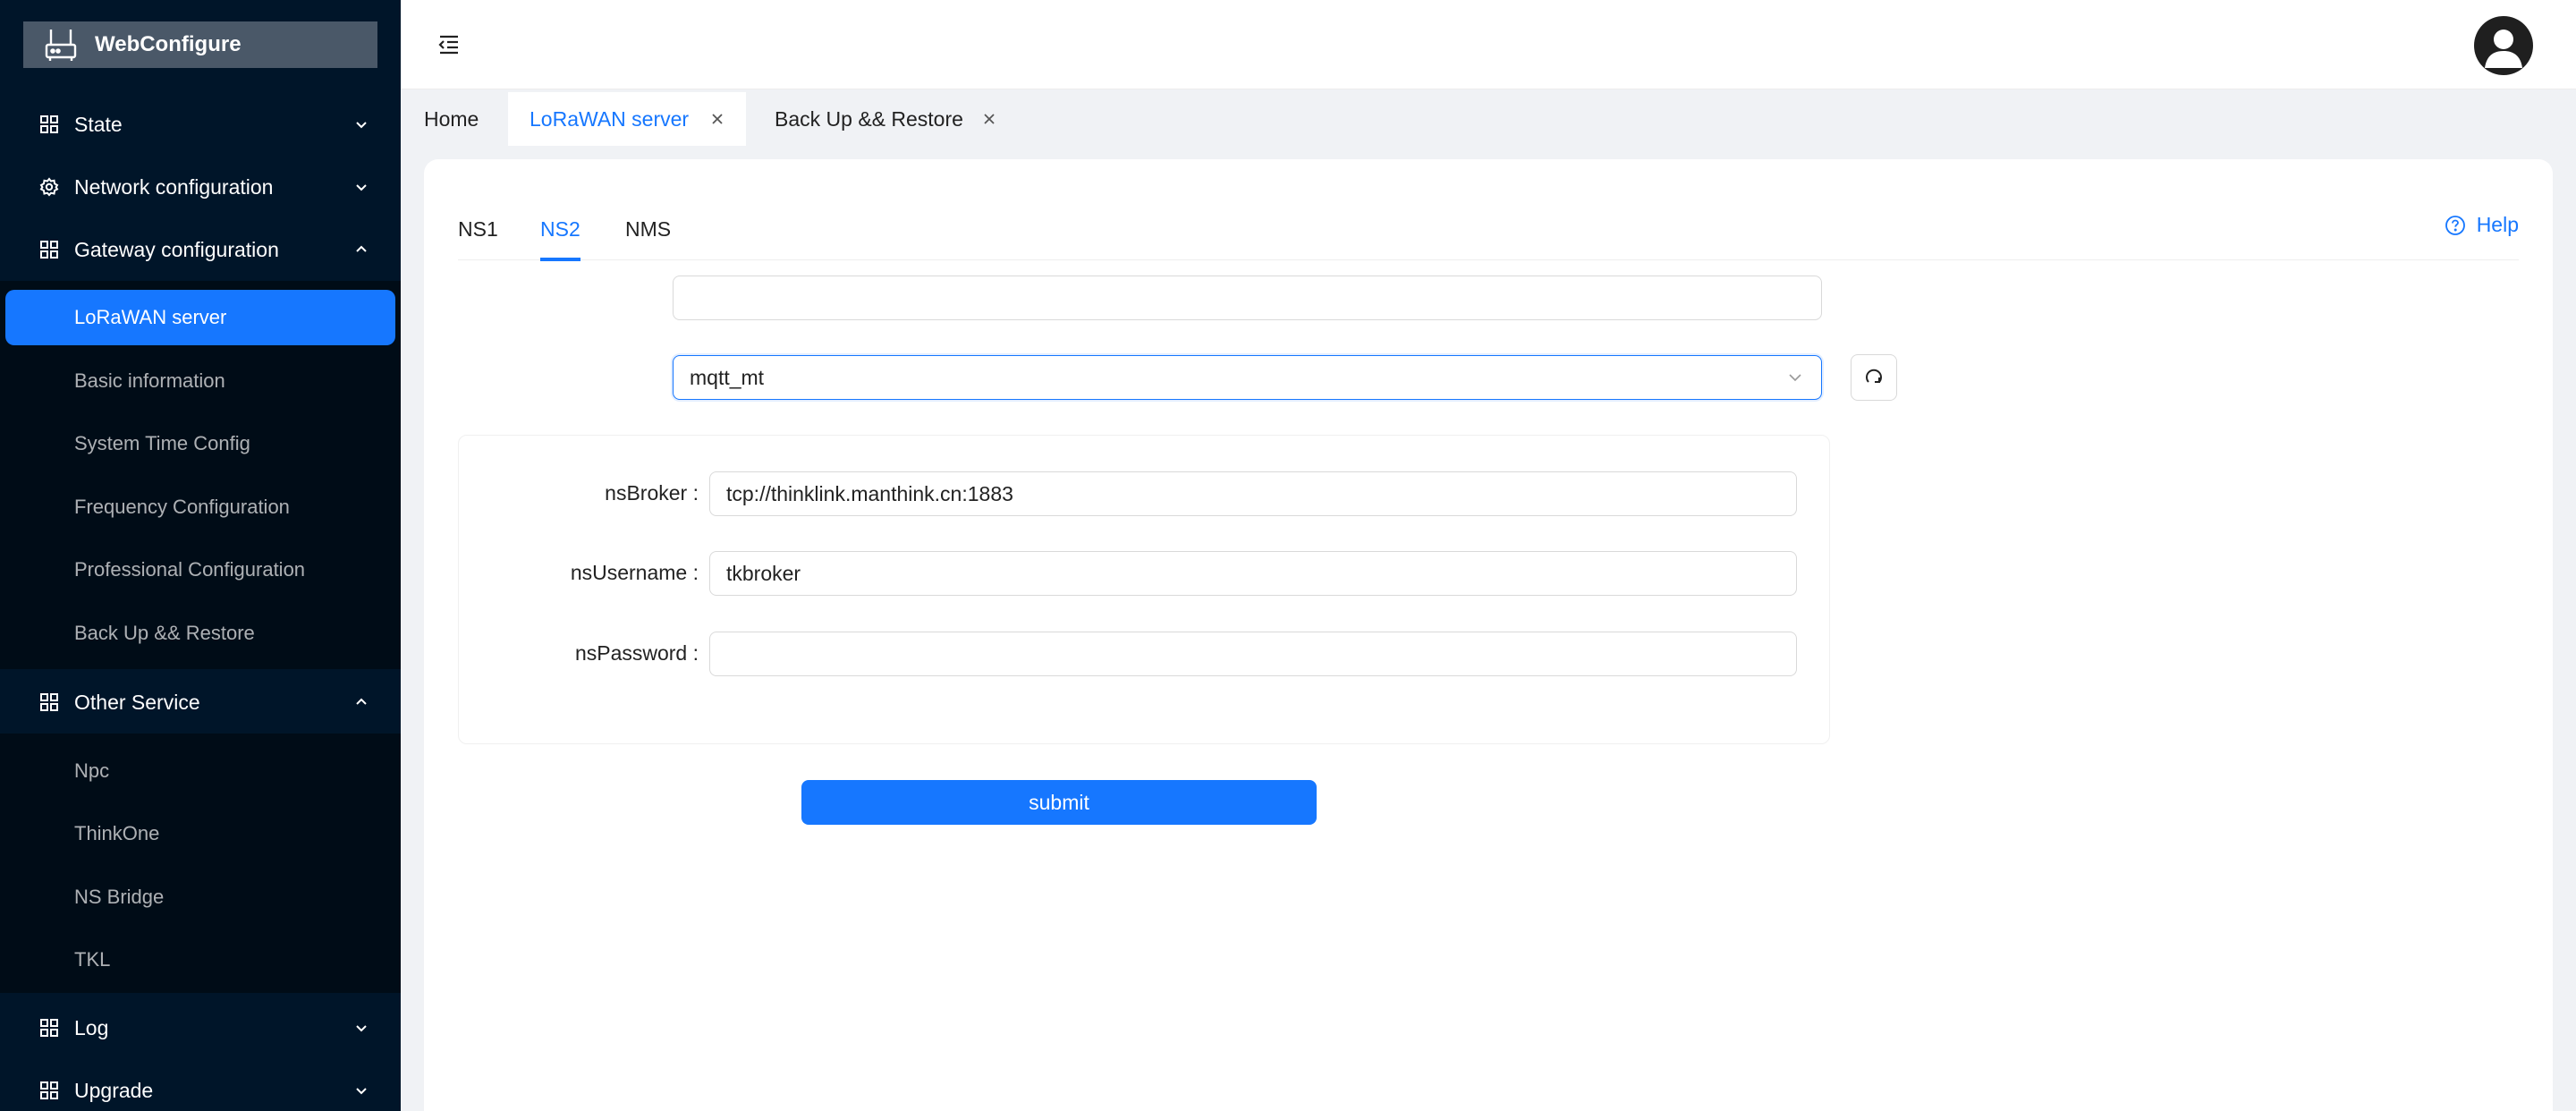  I want to click on tab-label: Home, so click(451, 118).